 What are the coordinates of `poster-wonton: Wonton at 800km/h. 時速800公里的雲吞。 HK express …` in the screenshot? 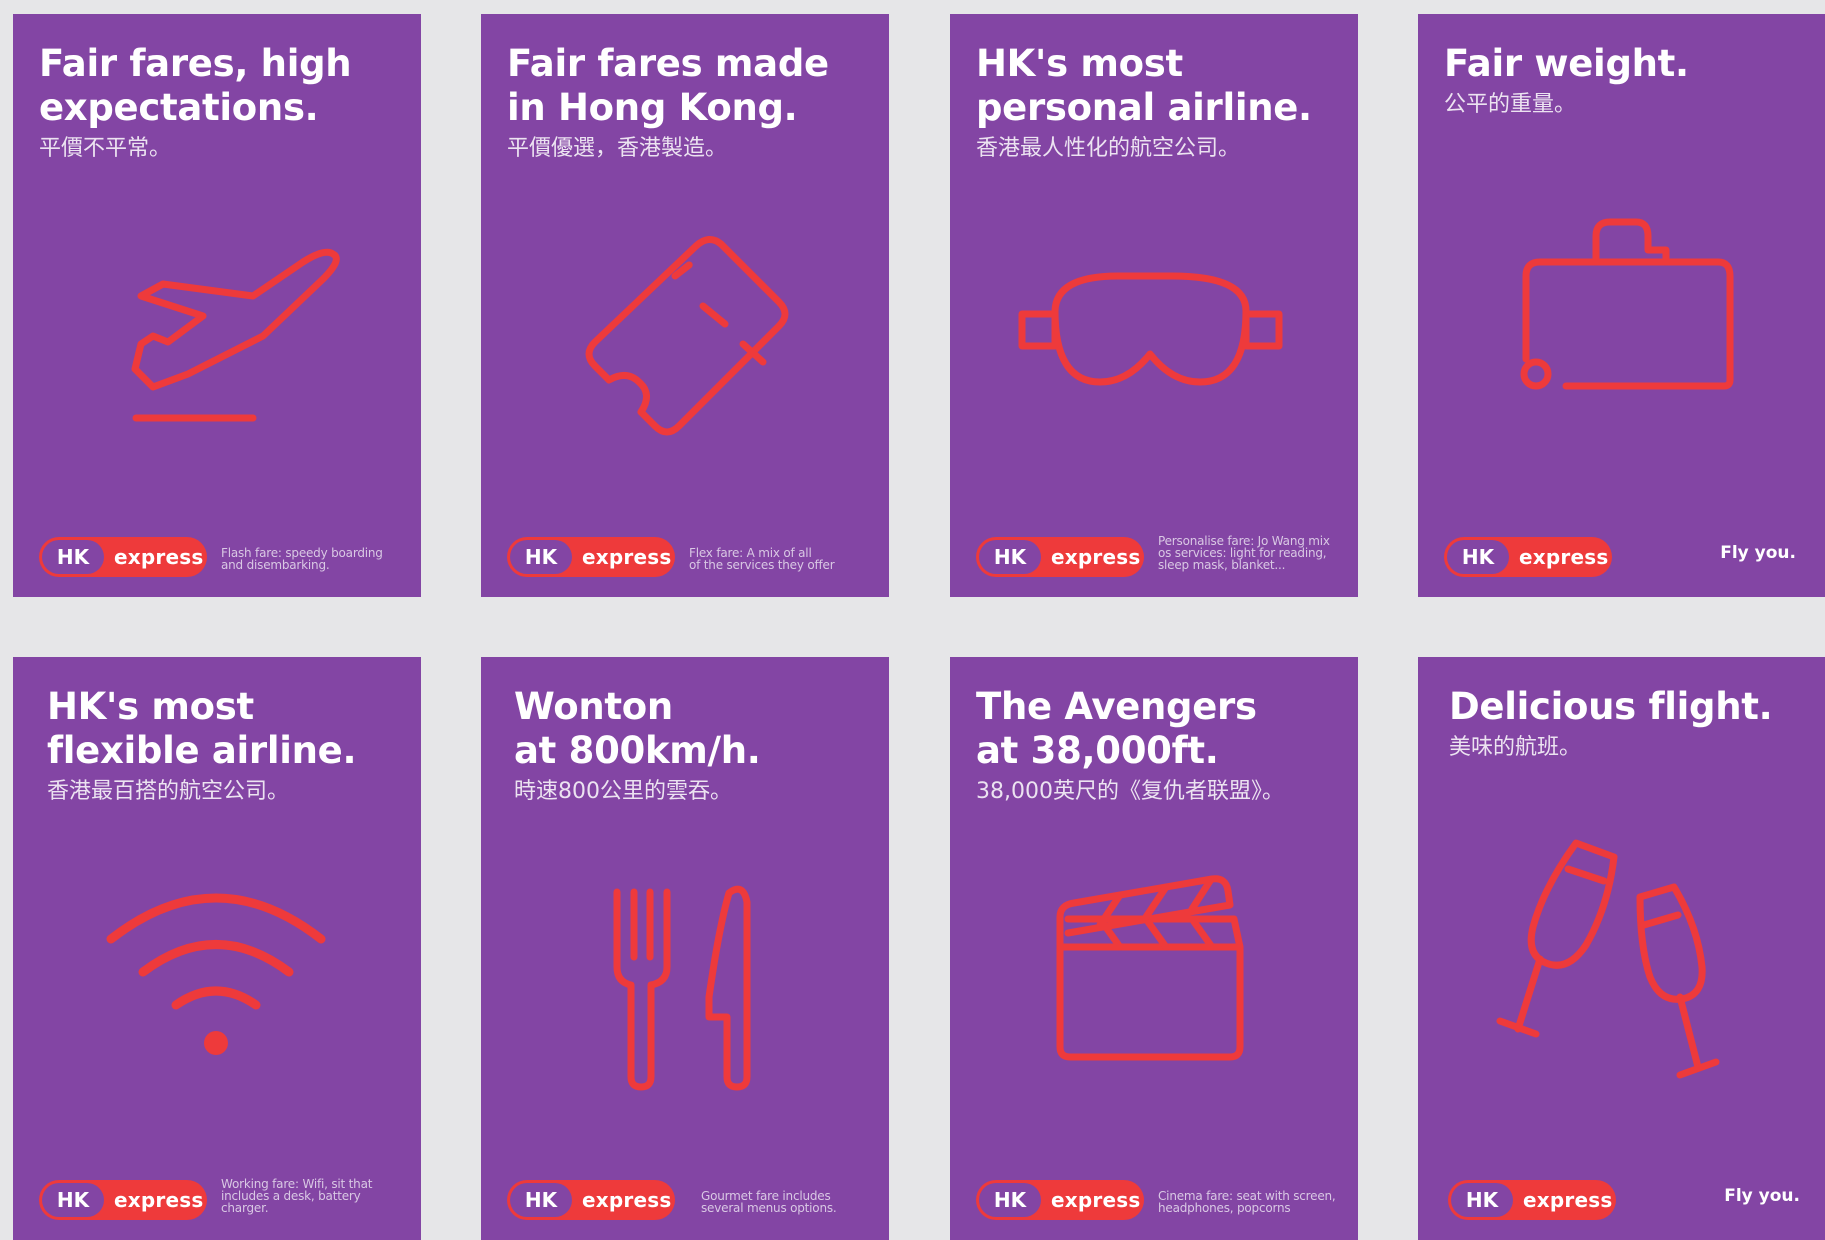 It's located at (685, 948).